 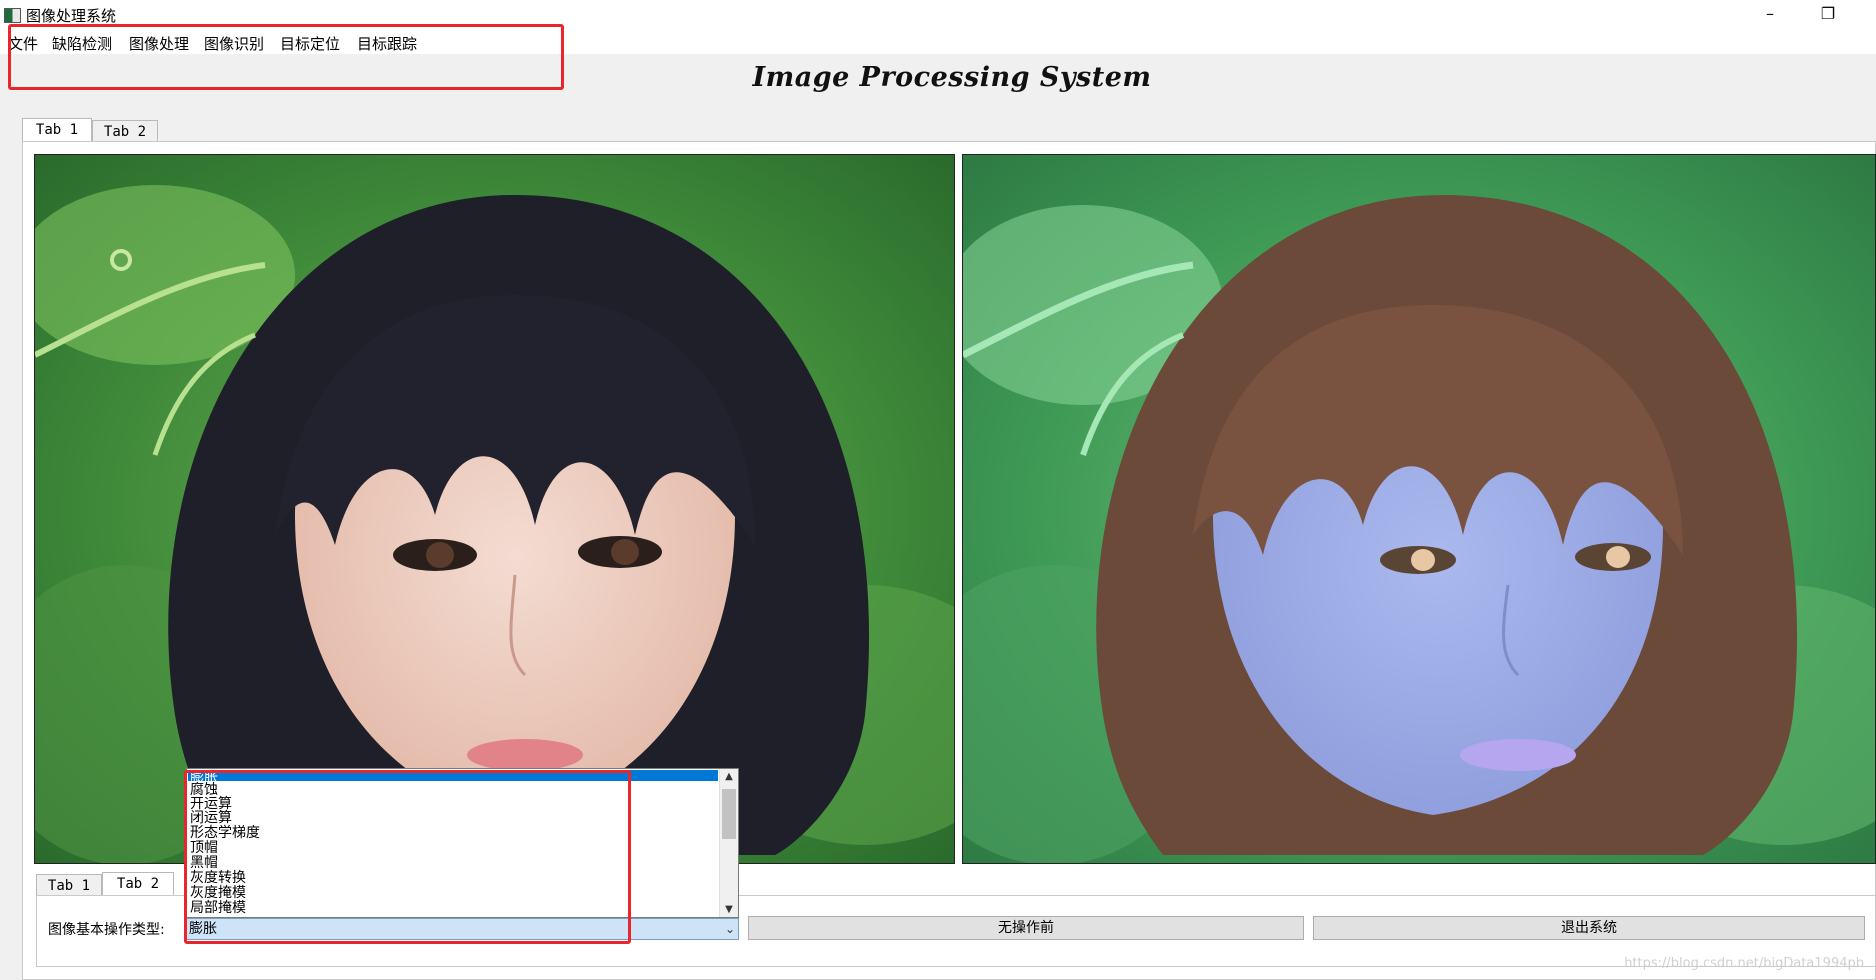 What do you see at coordinates (952, 77) in the screenshot?
I see `page-title: Image Processing System` at bounding box center [952, 77].